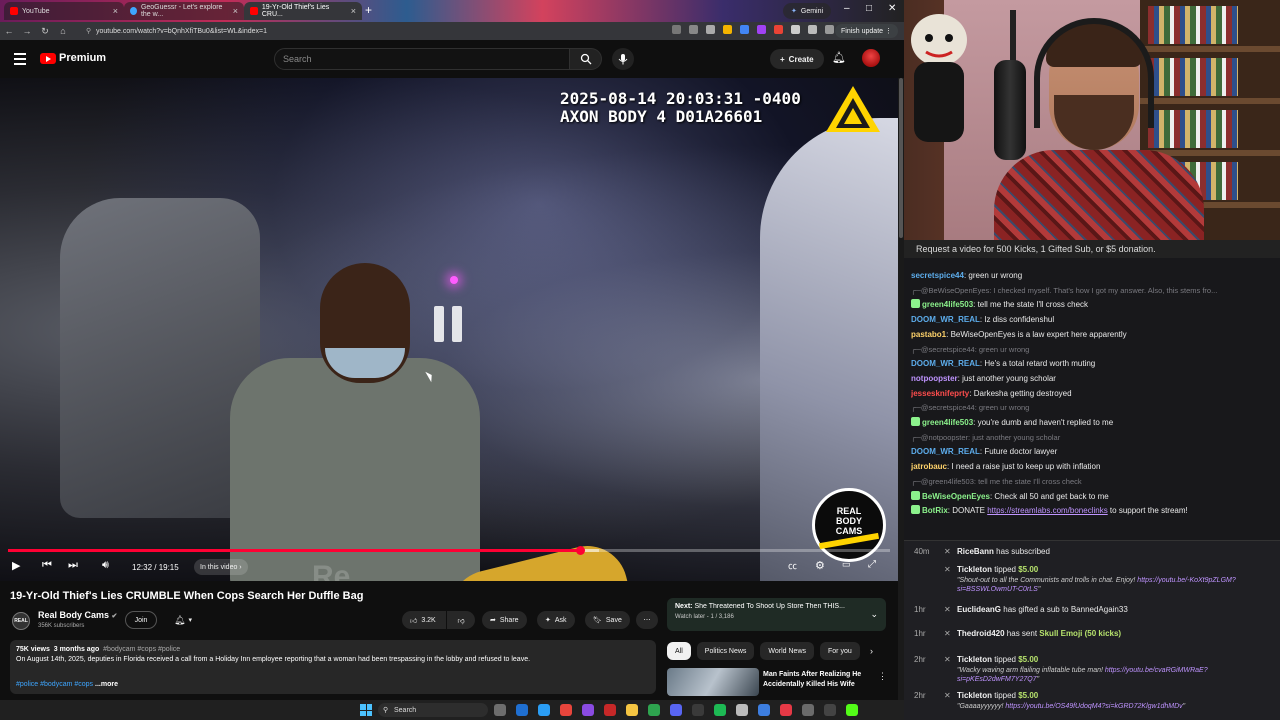  I want to click on extensions-puzzle-icon, so click(812, 29).